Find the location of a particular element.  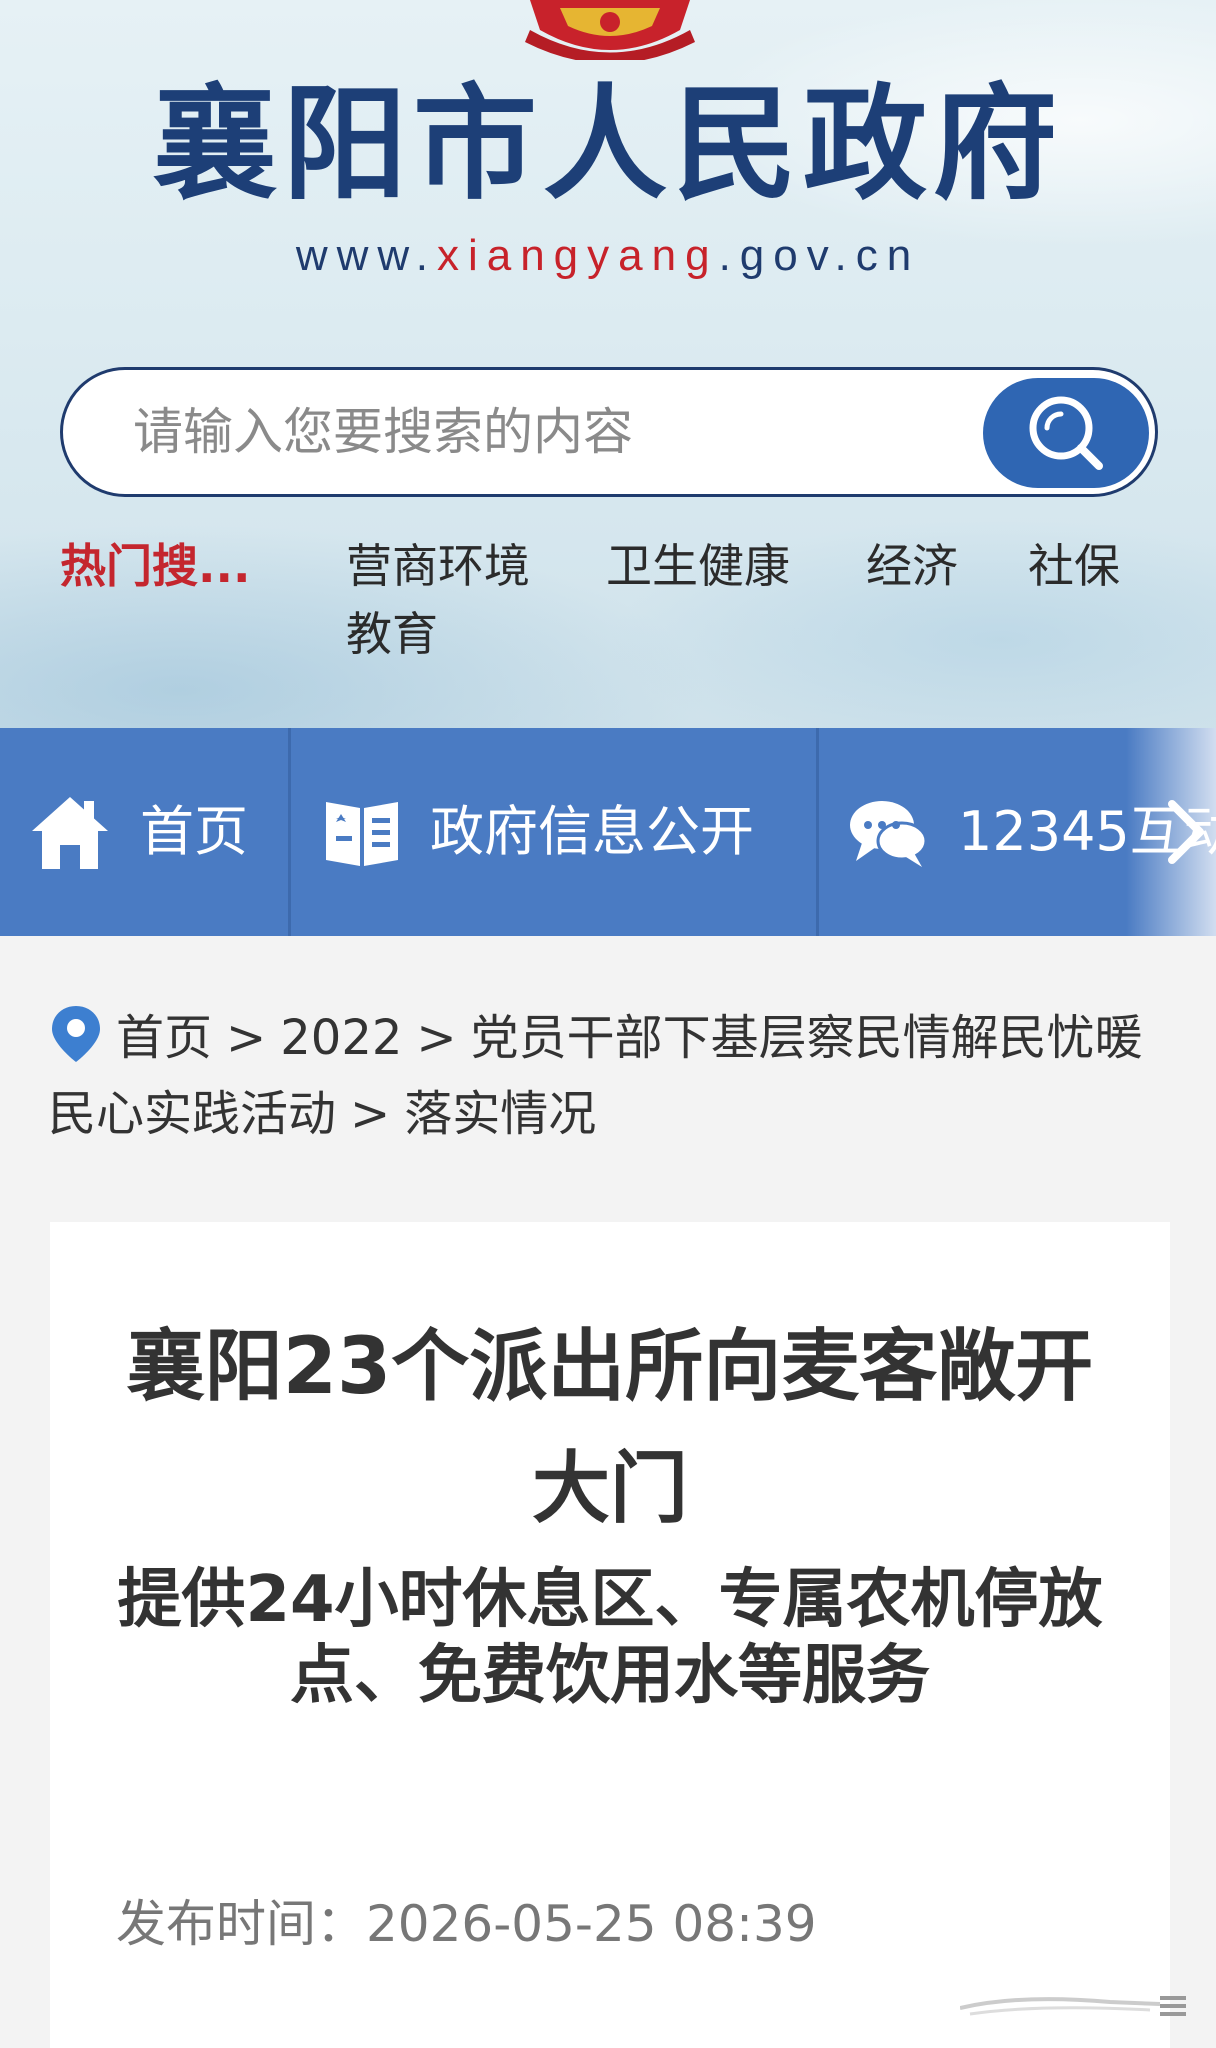

breadcrumb-item: 2022 is located at coordinates (341, 1038).